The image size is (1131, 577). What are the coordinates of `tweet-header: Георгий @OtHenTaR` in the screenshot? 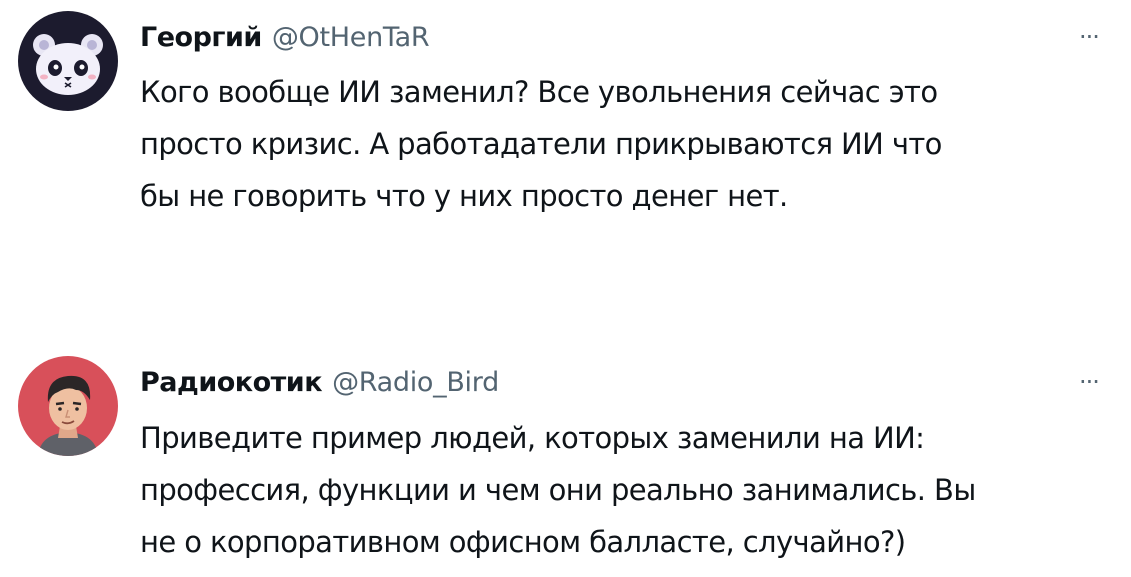 It's located at (285, 37).